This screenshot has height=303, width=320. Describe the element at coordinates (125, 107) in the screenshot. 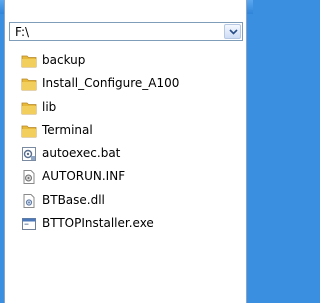

I see `list-item-lib: lib` at that location.